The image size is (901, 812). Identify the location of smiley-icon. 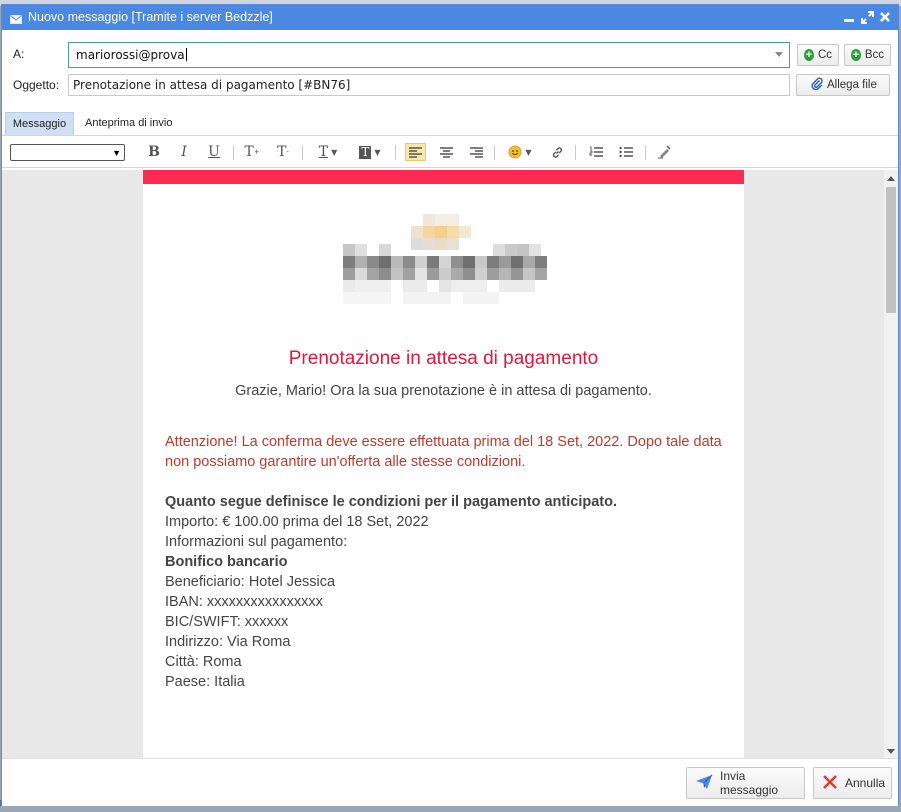
(515, 152).